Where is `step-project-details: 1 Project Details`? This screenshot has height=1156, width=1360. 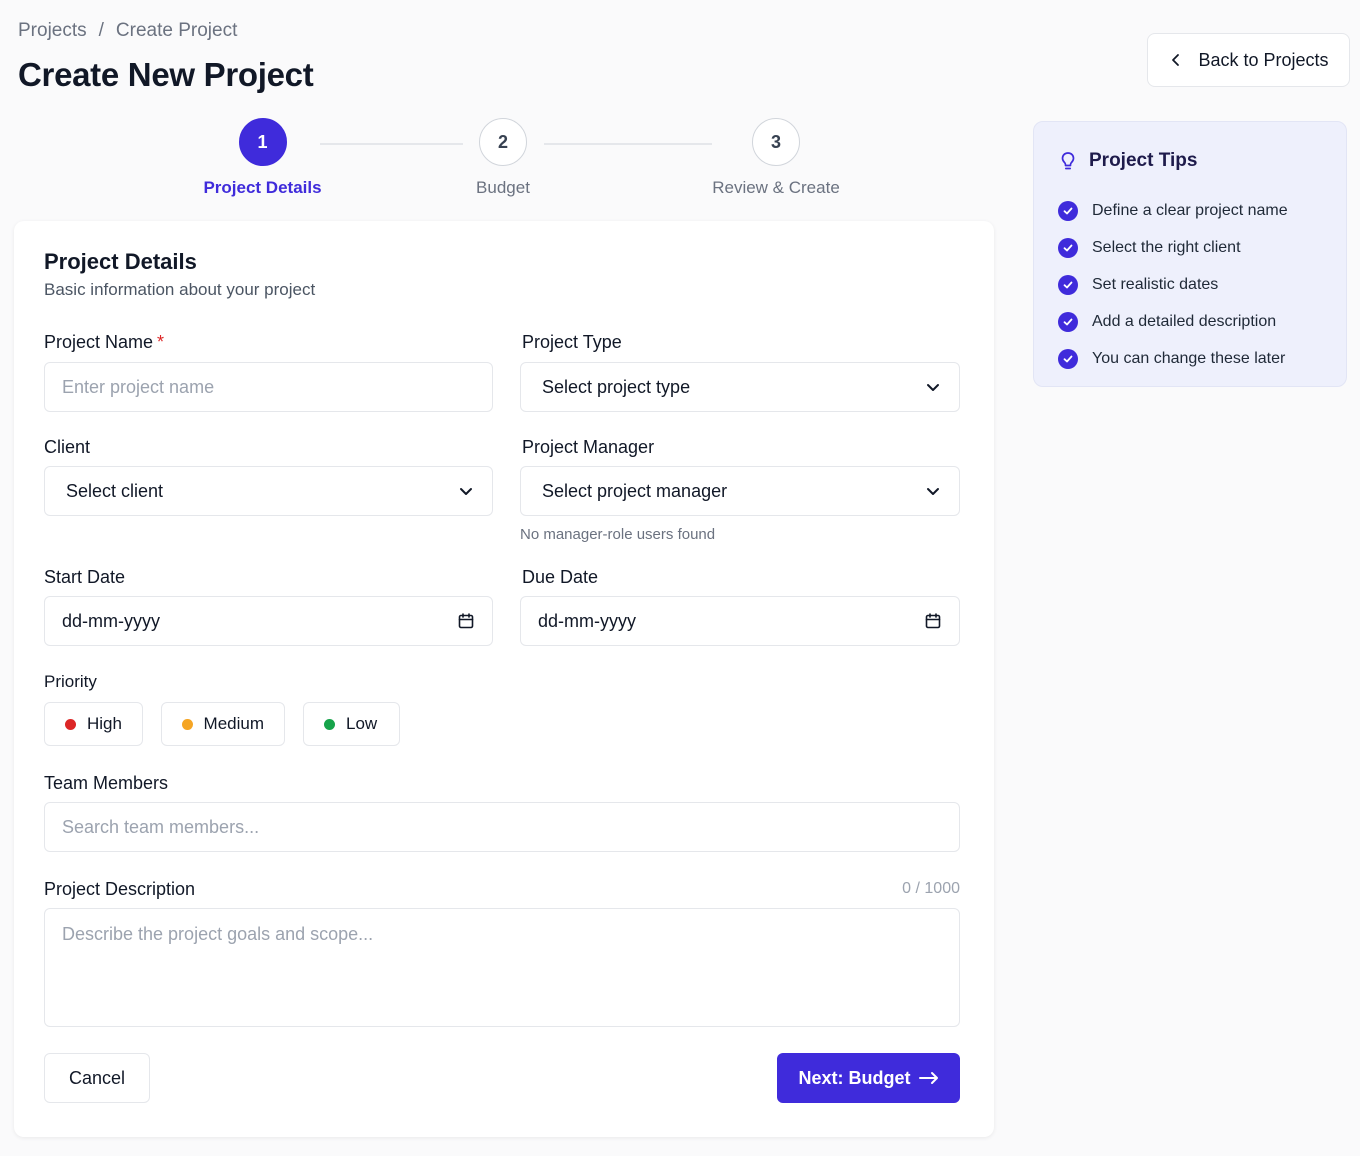 step-project-details: 1 Project Details is located at coordinates (262, 158).